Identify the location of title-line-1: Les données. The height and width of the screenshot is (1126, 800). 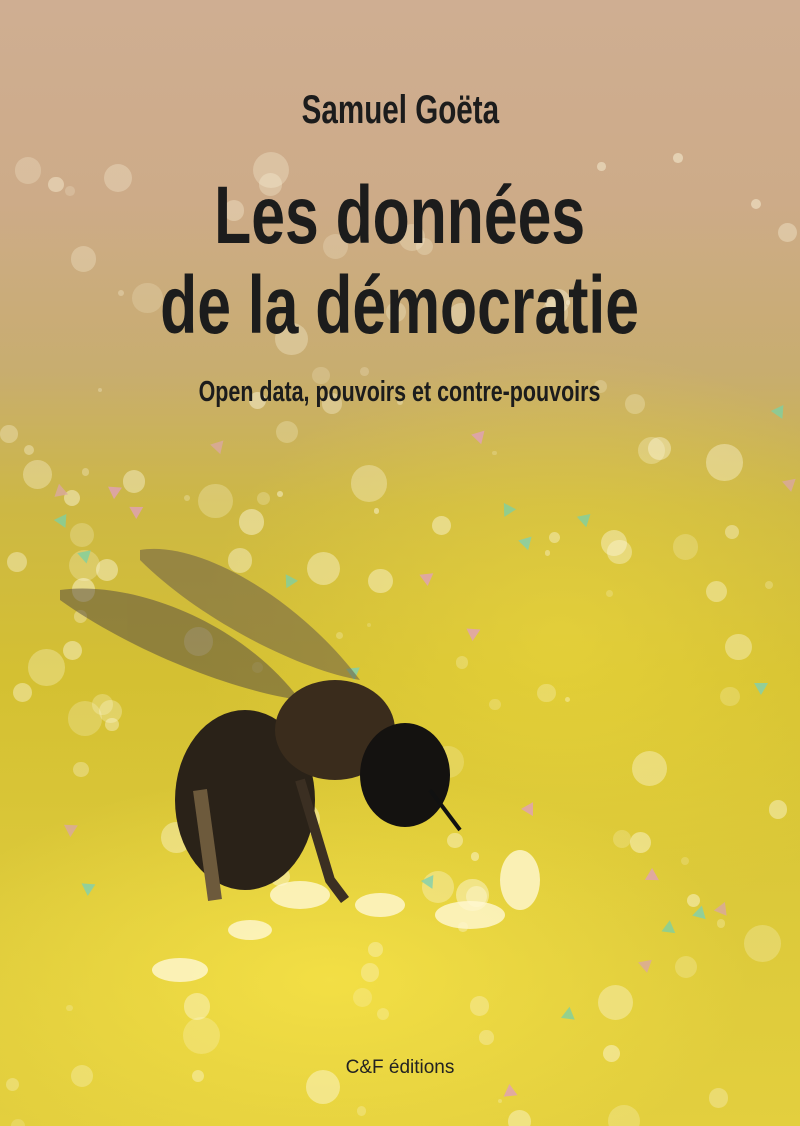
(400, 216).